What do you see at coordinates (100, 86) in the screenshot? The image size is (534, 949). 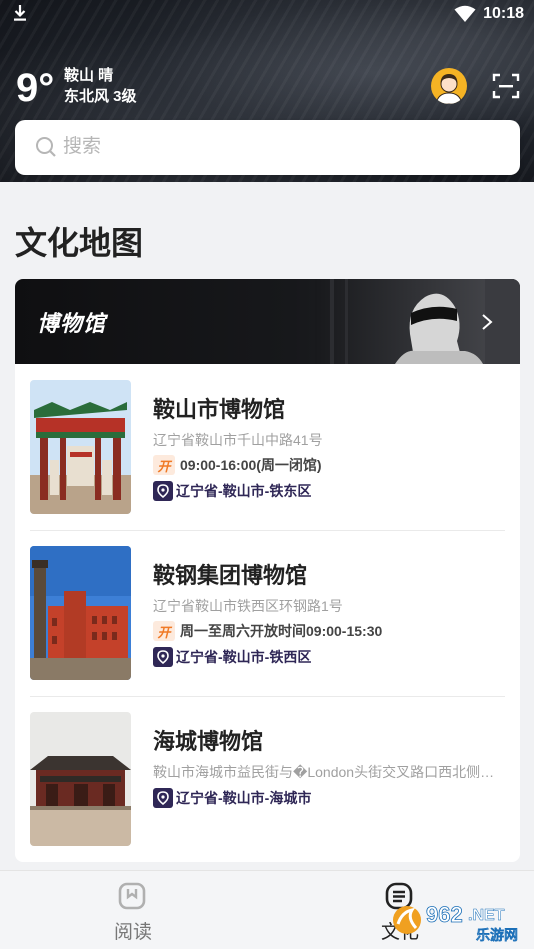 I see `weather-info: 鞍山 晴 东北风 3级` at bounding box center [100, 86].